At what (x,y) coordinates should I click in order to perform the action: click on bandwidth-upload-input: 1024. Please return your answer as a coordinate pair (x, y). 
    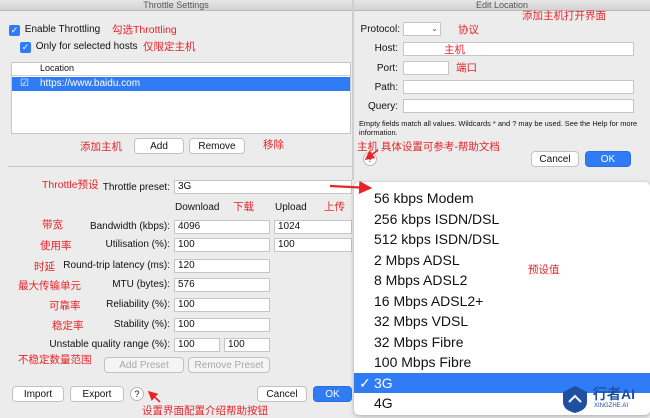
    Looking at the image, I should click on (313, 227).